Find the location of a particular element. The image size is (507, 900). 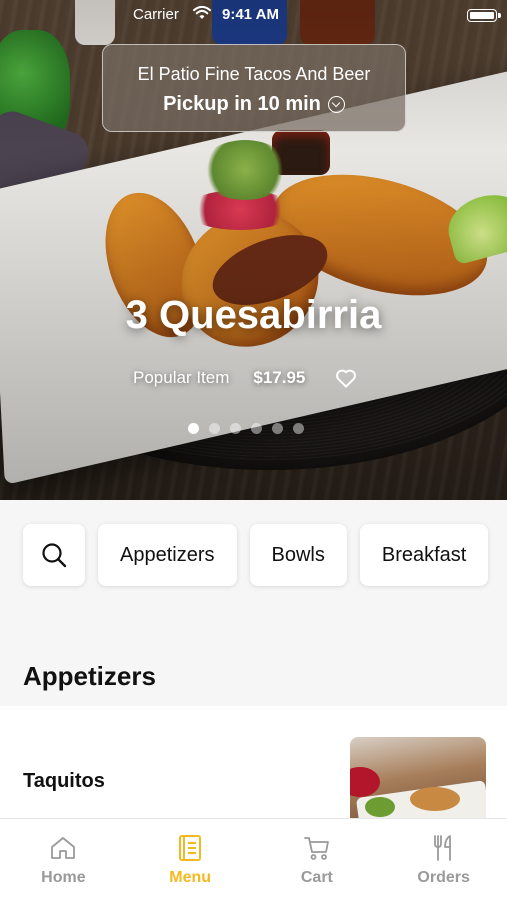

fork-knife-icon is located at coordinates (442, 848).